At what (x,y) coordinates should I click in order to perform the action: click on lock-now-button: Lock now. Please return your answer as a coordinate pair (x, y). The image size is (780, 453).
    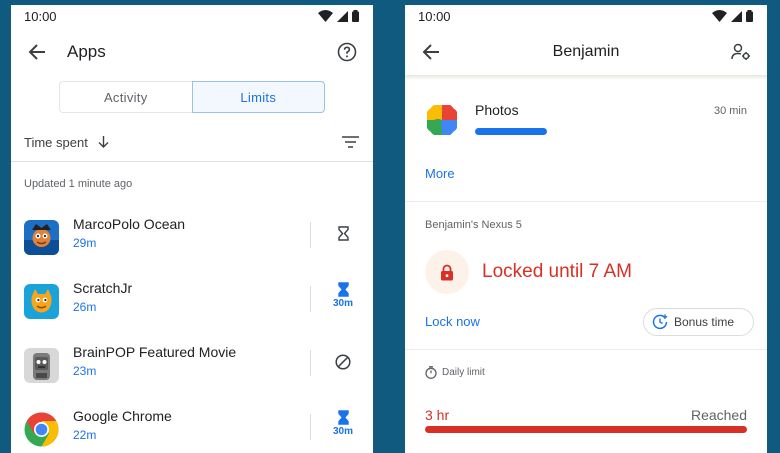
    Looking at the image, I should click on (452, 321).